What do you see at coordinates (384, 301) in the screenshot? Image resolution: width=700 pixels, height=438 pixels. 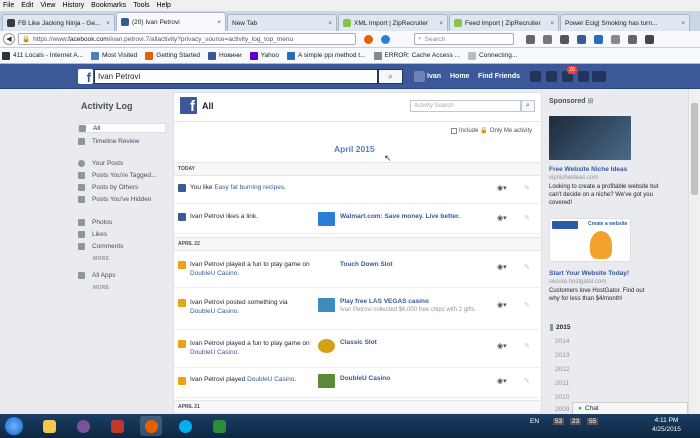 I see `post-title: Play free LAS VEGAS casino` at bounding box center [384, 301].